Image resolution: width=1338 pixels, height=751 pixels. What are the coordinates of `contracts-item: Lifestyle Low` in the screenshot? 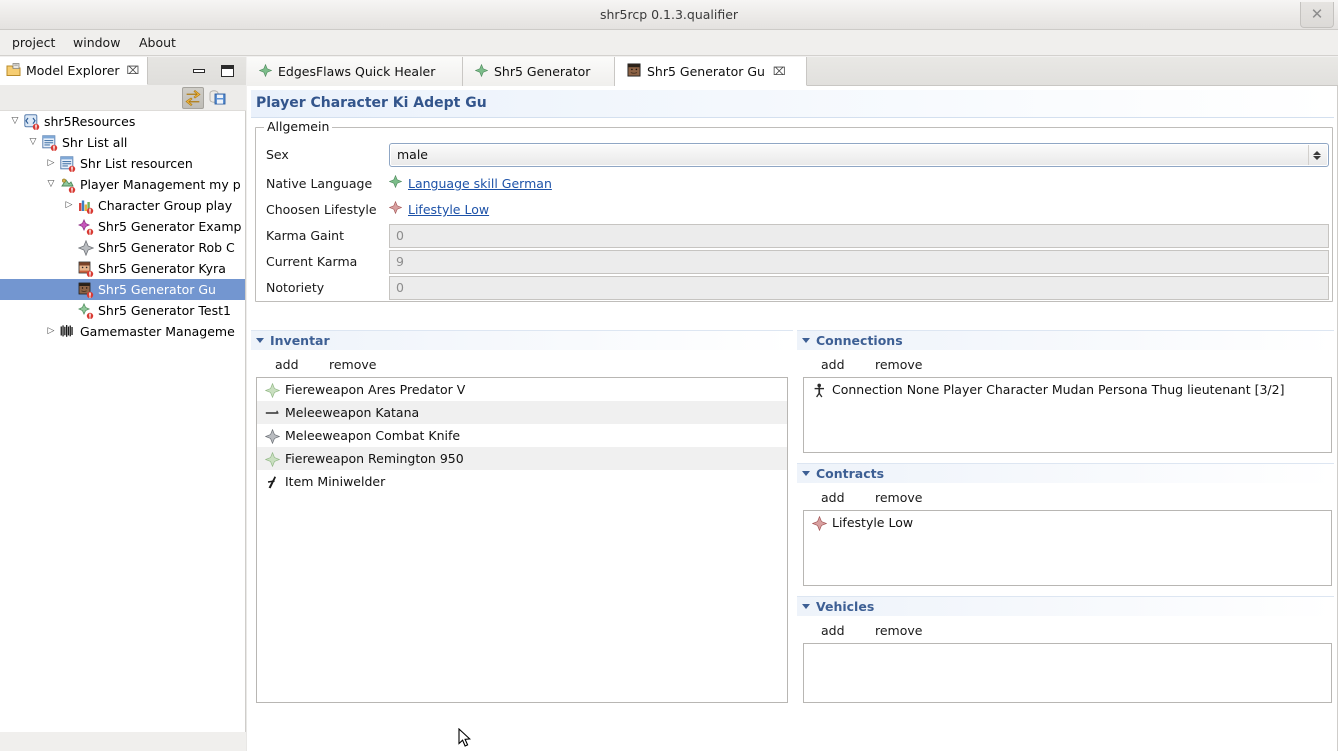 It's located at (1067, 522).